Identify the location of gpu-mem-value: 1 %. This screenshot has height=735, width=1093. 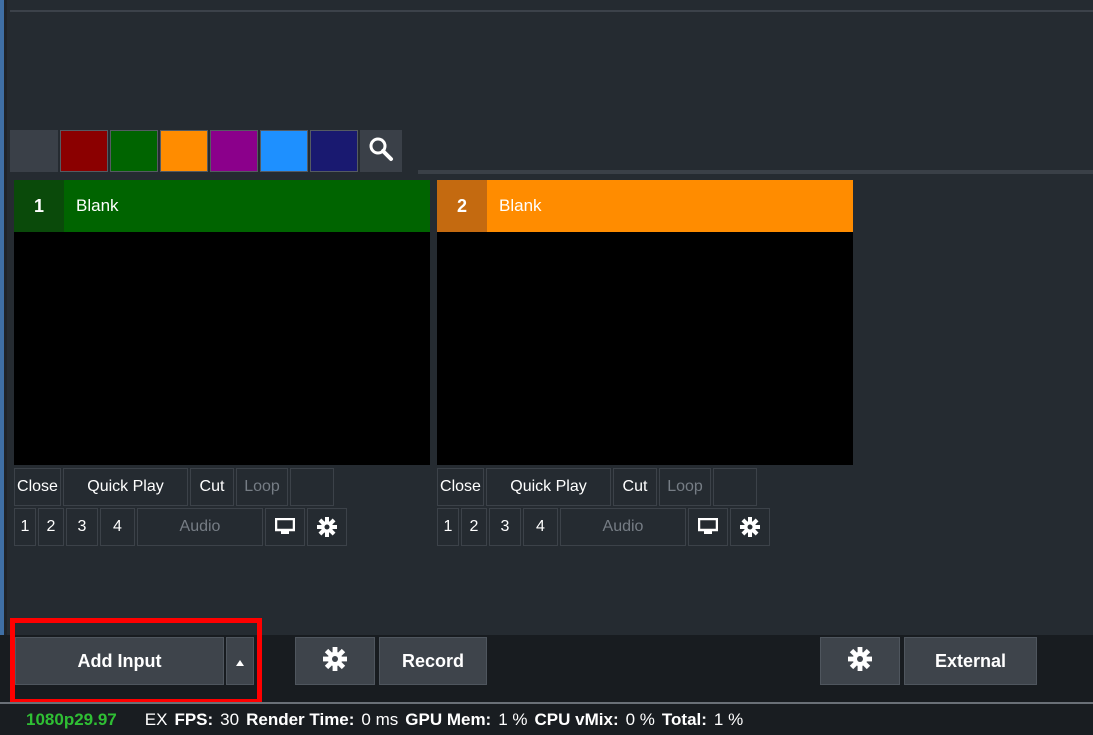
(513, 719).